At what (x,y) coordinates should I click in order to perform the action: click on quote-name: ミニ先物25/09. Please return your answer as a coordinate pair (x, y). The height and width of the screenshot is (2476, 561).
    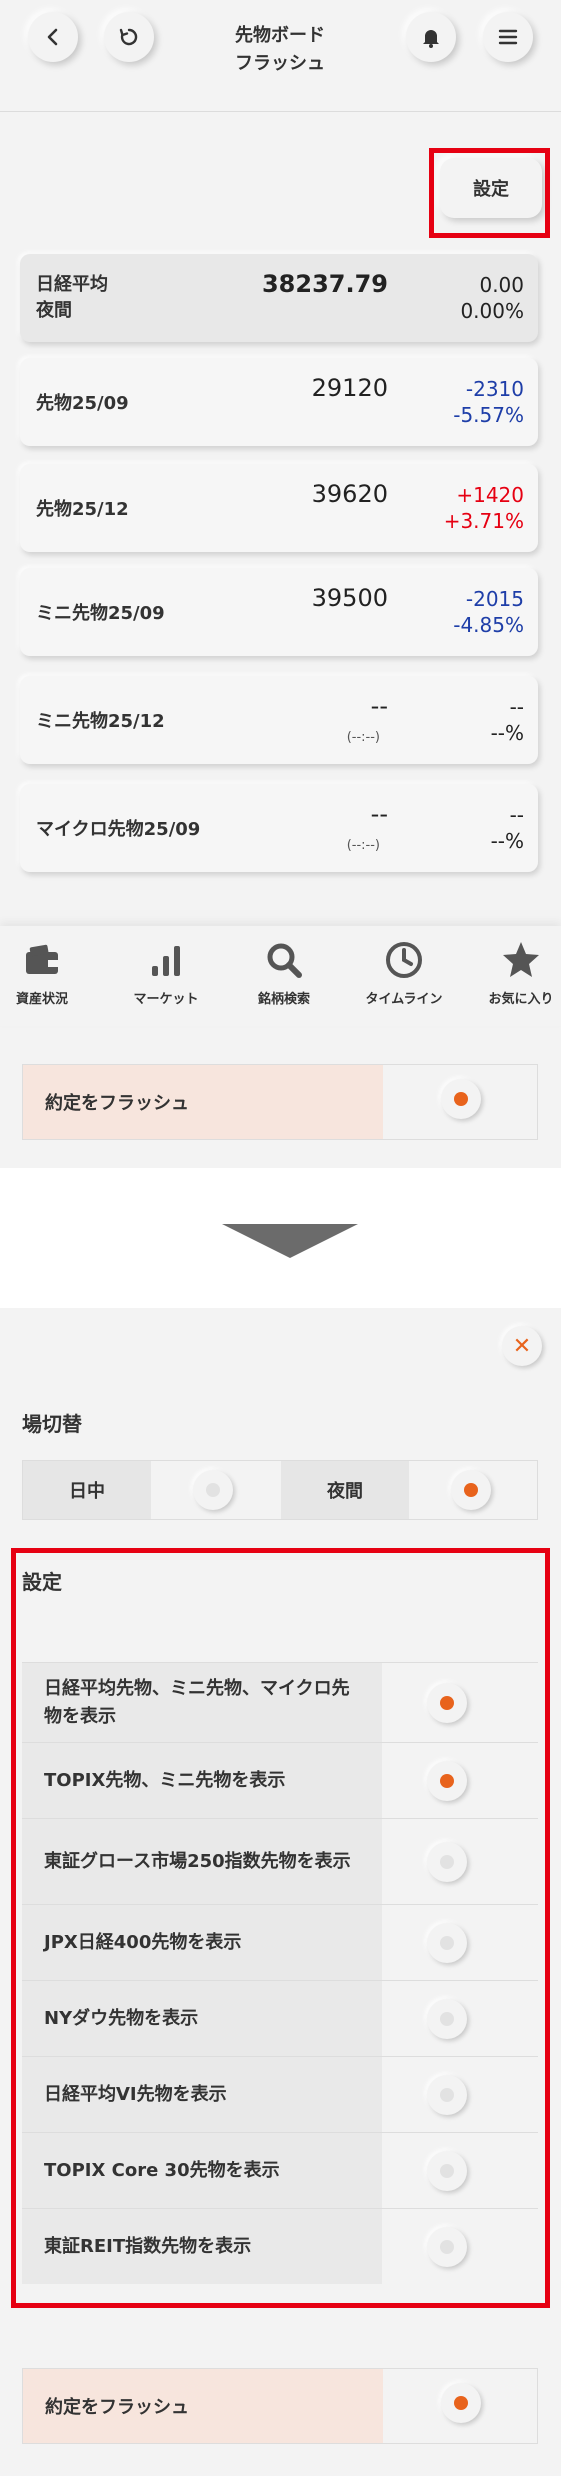
    Looking at the image, I should click on (100, 613).